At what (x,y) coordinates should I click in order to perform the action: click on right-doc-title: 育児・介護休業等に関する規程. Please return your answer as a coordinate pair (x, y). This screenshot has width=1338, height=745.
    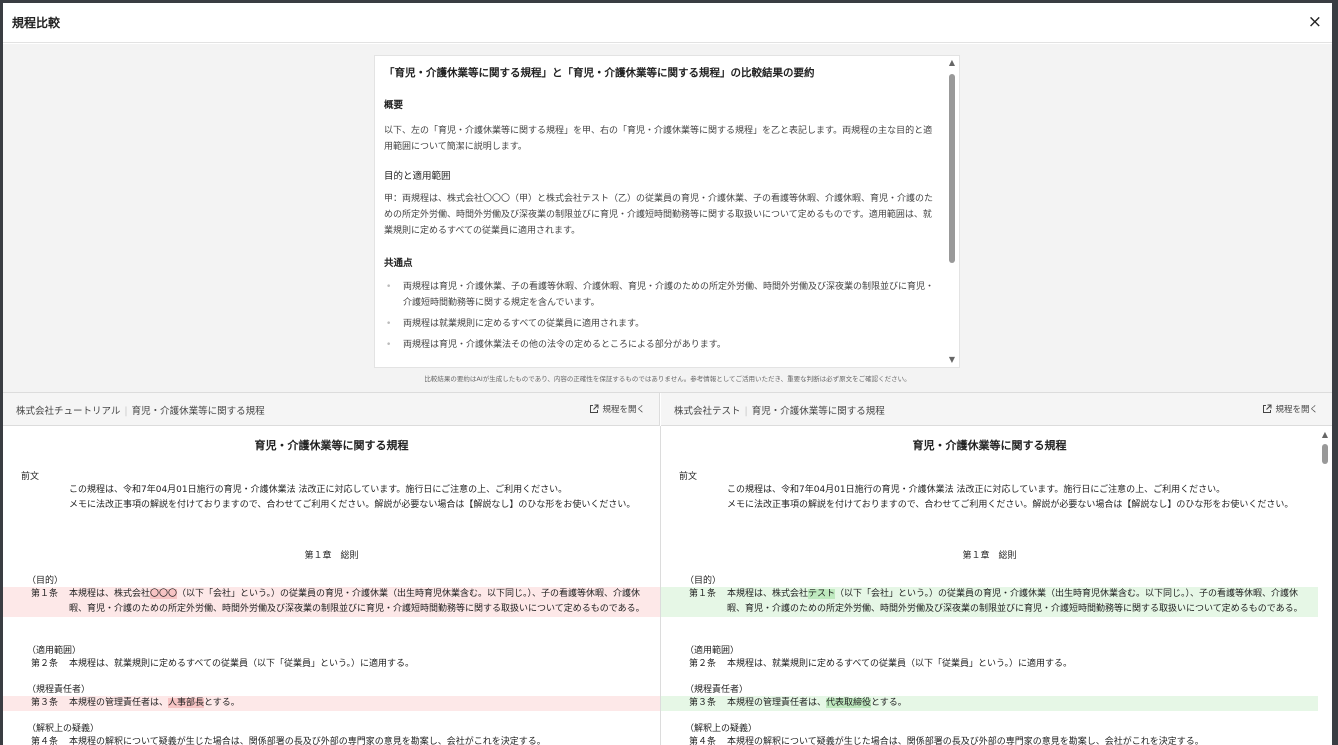
    Looking at the image, I should click on (989, 445).